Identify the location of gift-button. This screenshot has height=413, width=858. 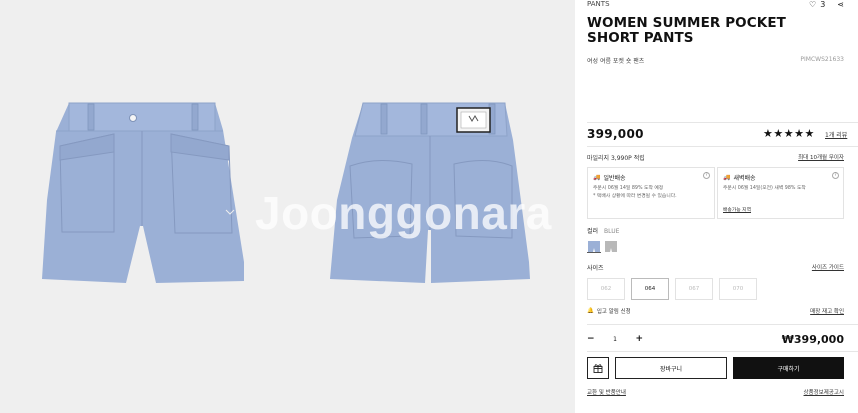
(598, 368).